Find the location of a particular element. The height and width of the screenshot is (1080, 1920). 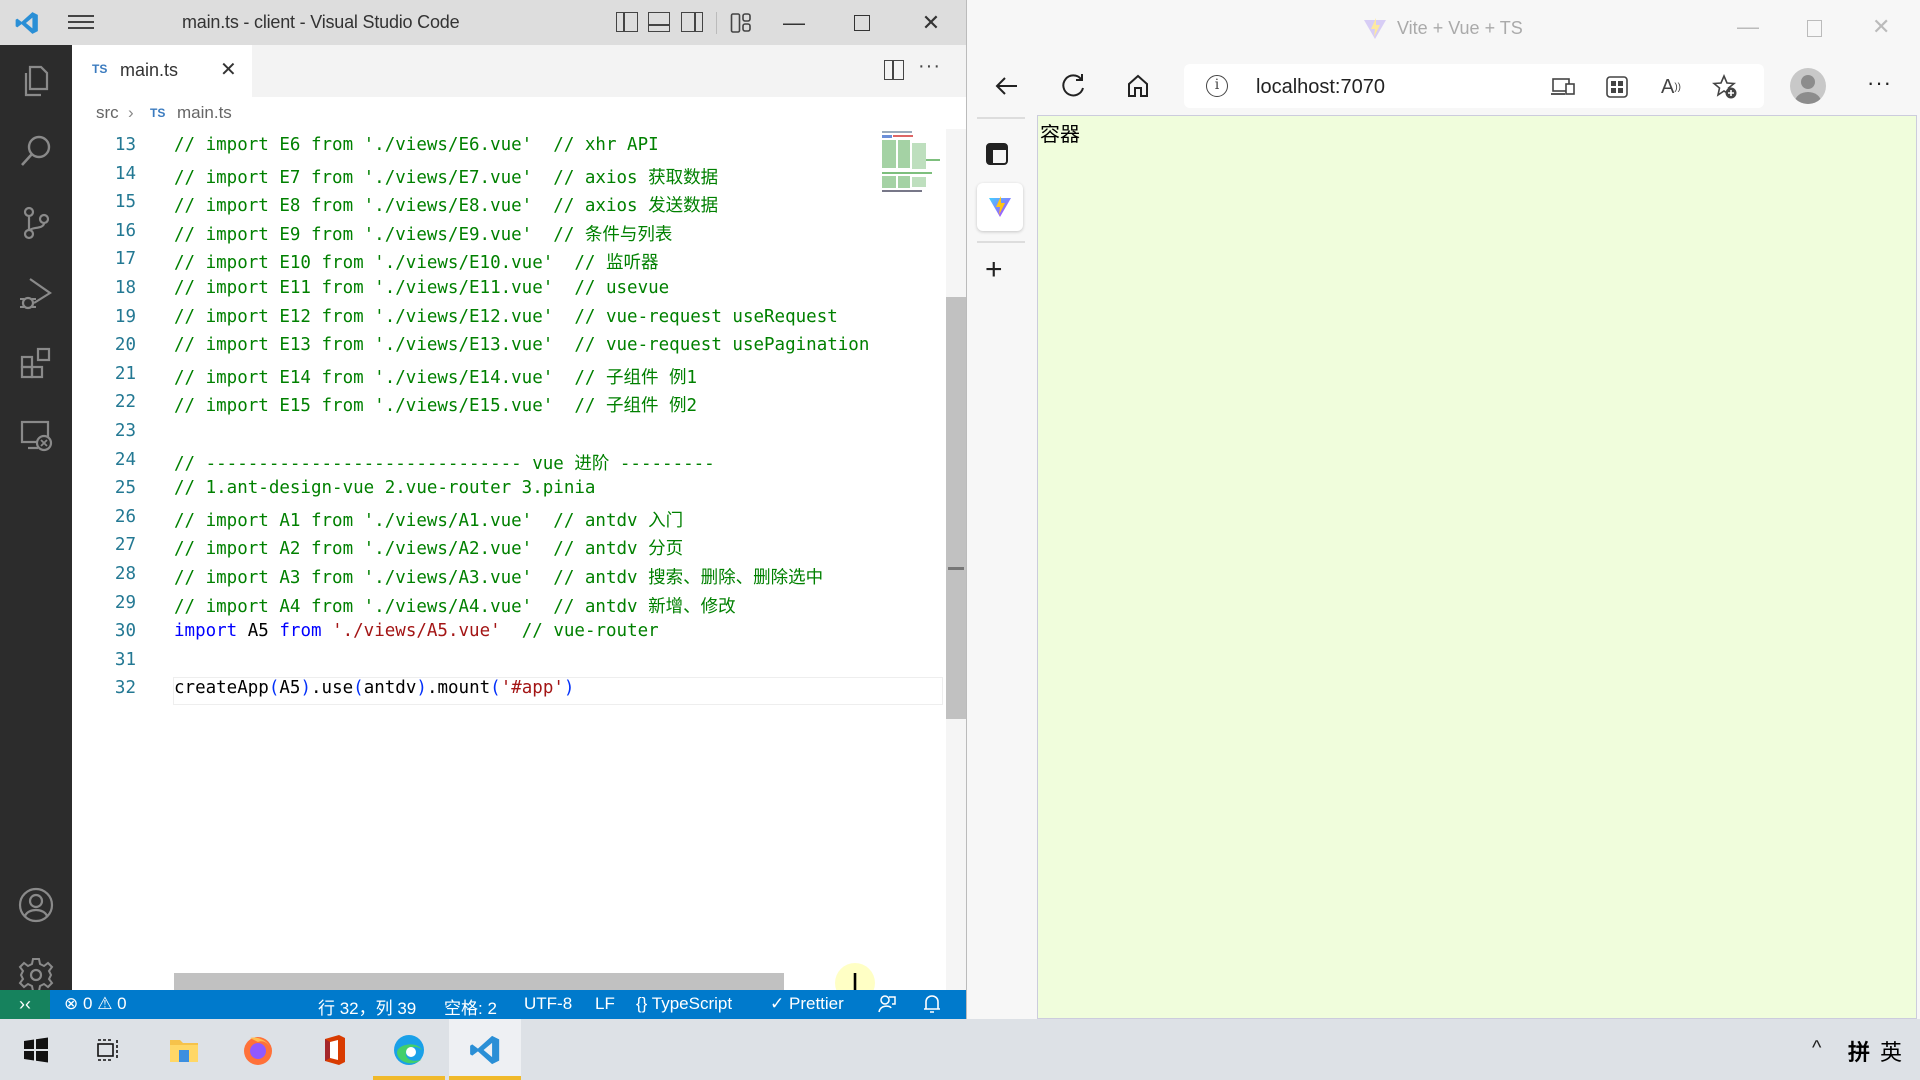

refresh-button is located at coordinates (1073, 86).